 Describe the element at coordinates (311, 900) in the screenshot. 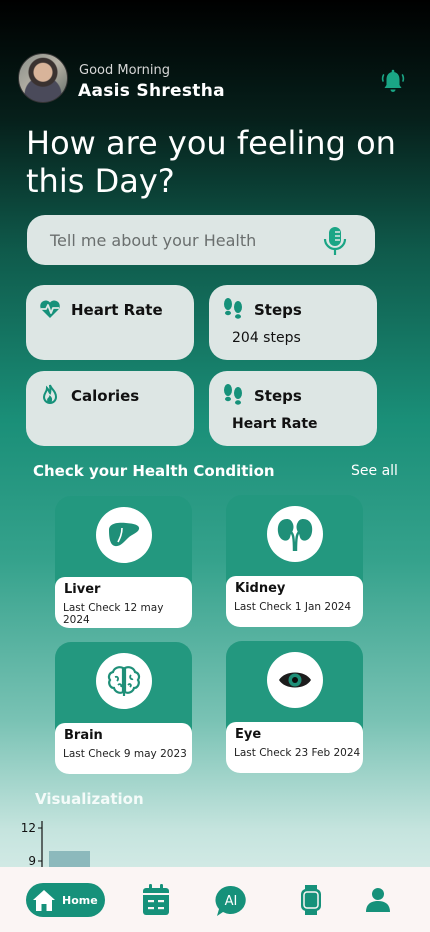

I see `smartwatch-icon` at that location.